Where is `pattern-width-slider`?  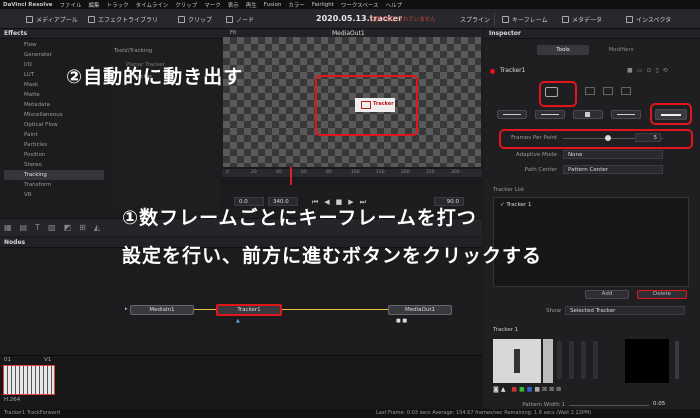
pattern-width-slider is located at coordinates (609, 405).